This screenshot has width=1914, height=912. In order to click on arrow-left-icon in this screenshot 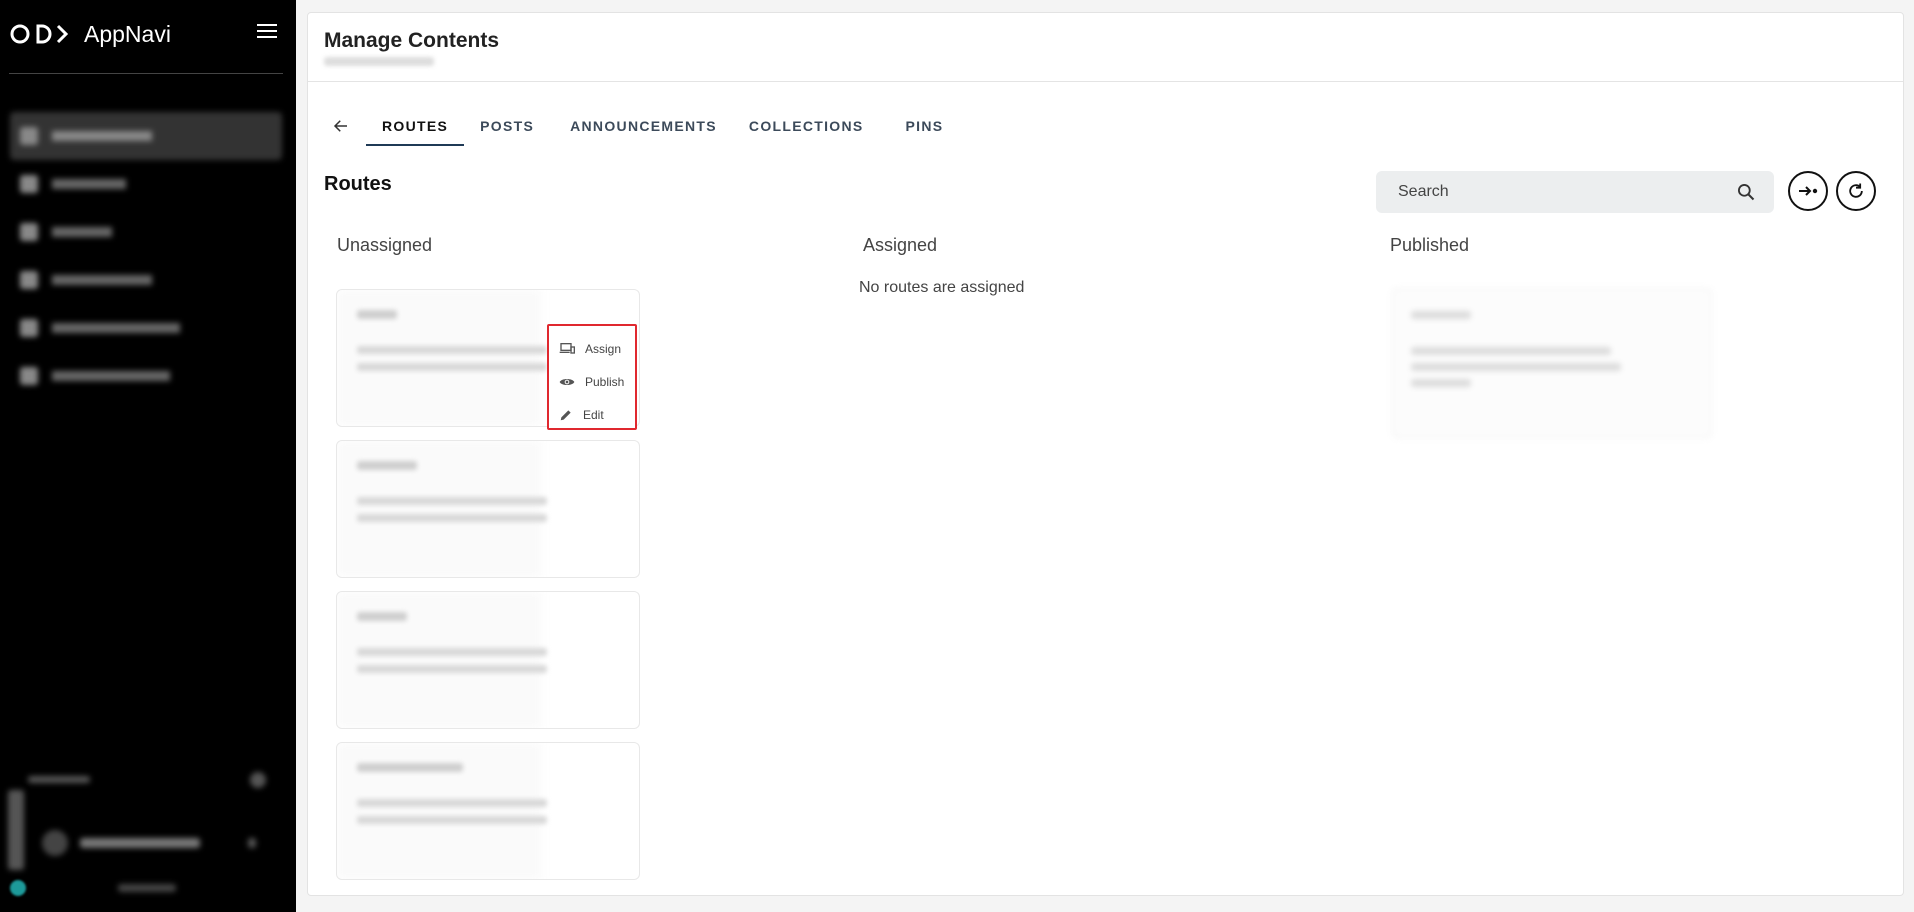, I will do `click(340, 126)`.